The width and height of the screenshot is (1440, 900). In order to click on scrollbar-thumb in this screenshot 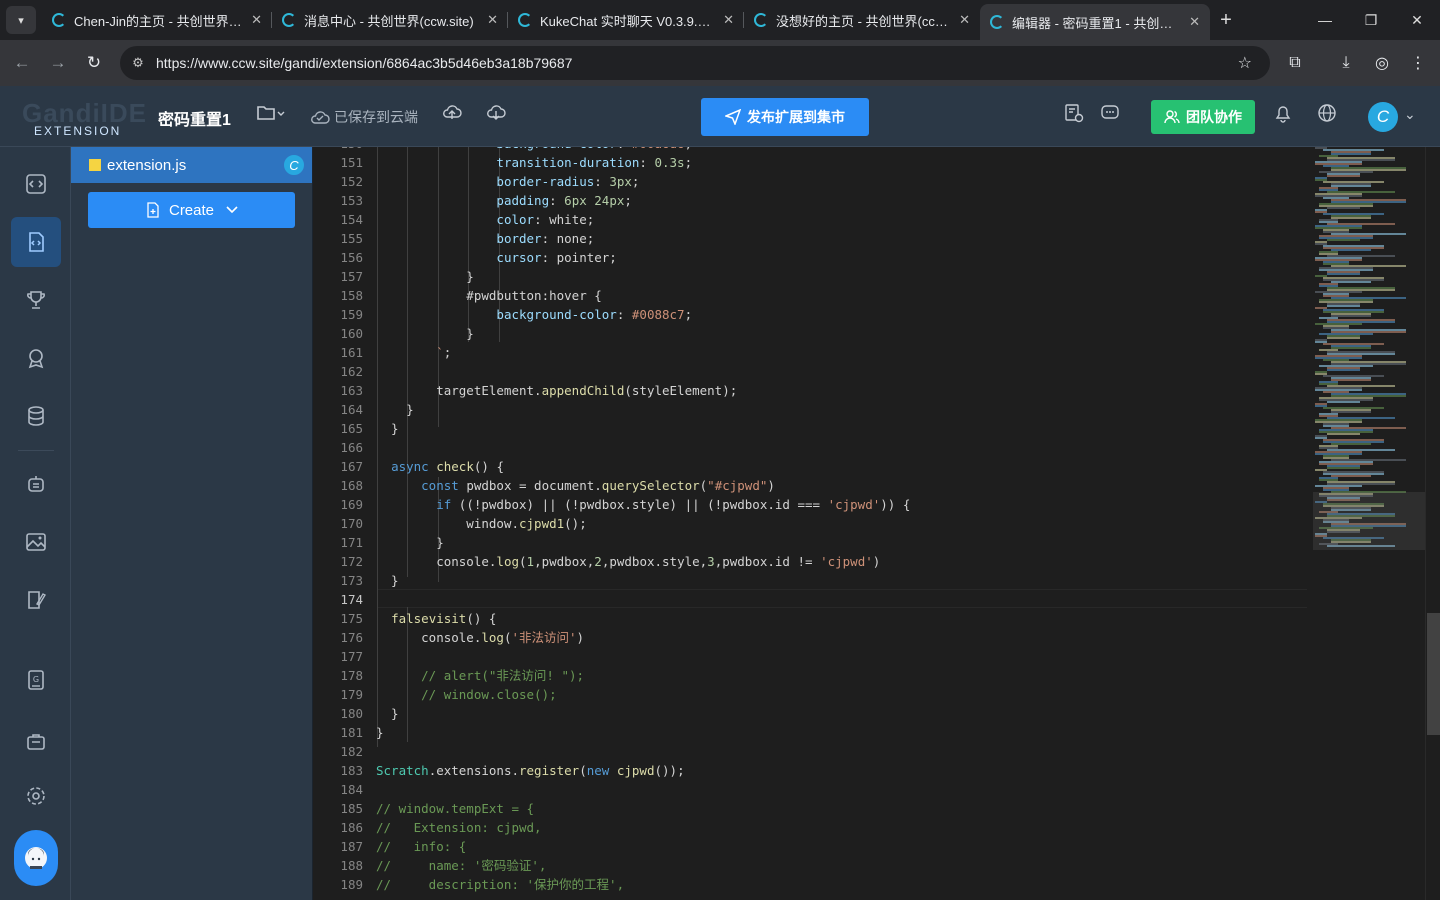, I will do `click(1433, 674)`.